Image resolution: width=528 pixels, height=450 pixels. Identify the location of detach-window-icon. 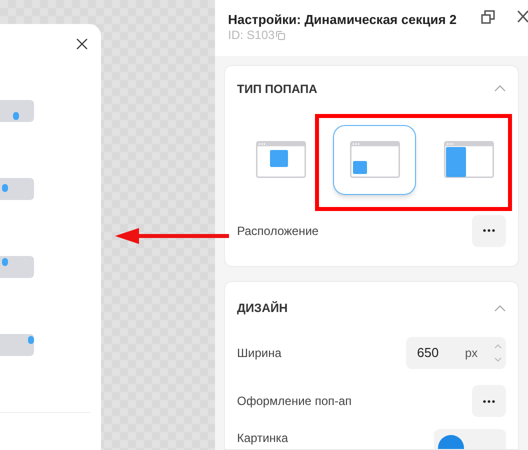
(488, 17).